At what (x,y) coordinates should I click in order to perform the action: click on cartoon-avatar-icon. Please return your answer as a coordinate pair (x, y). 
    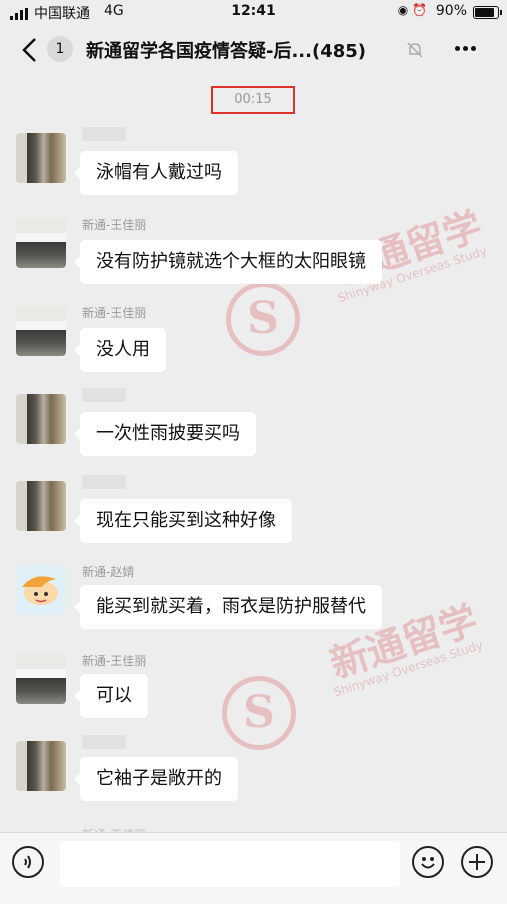
    Looking at the image, I should click on (40, 590).